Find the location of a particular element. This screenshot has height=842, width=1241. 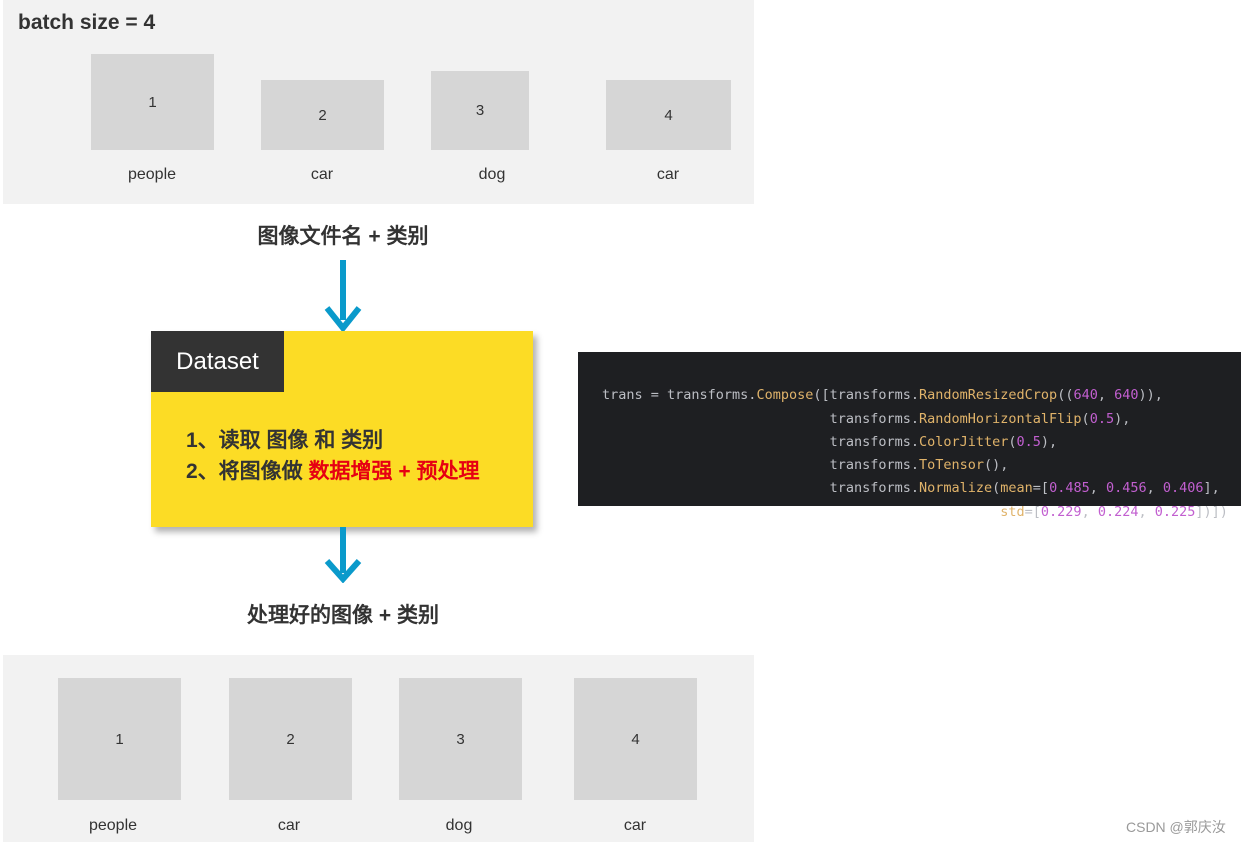

code-token: ([transforms. is located at coordinates (866, 395).